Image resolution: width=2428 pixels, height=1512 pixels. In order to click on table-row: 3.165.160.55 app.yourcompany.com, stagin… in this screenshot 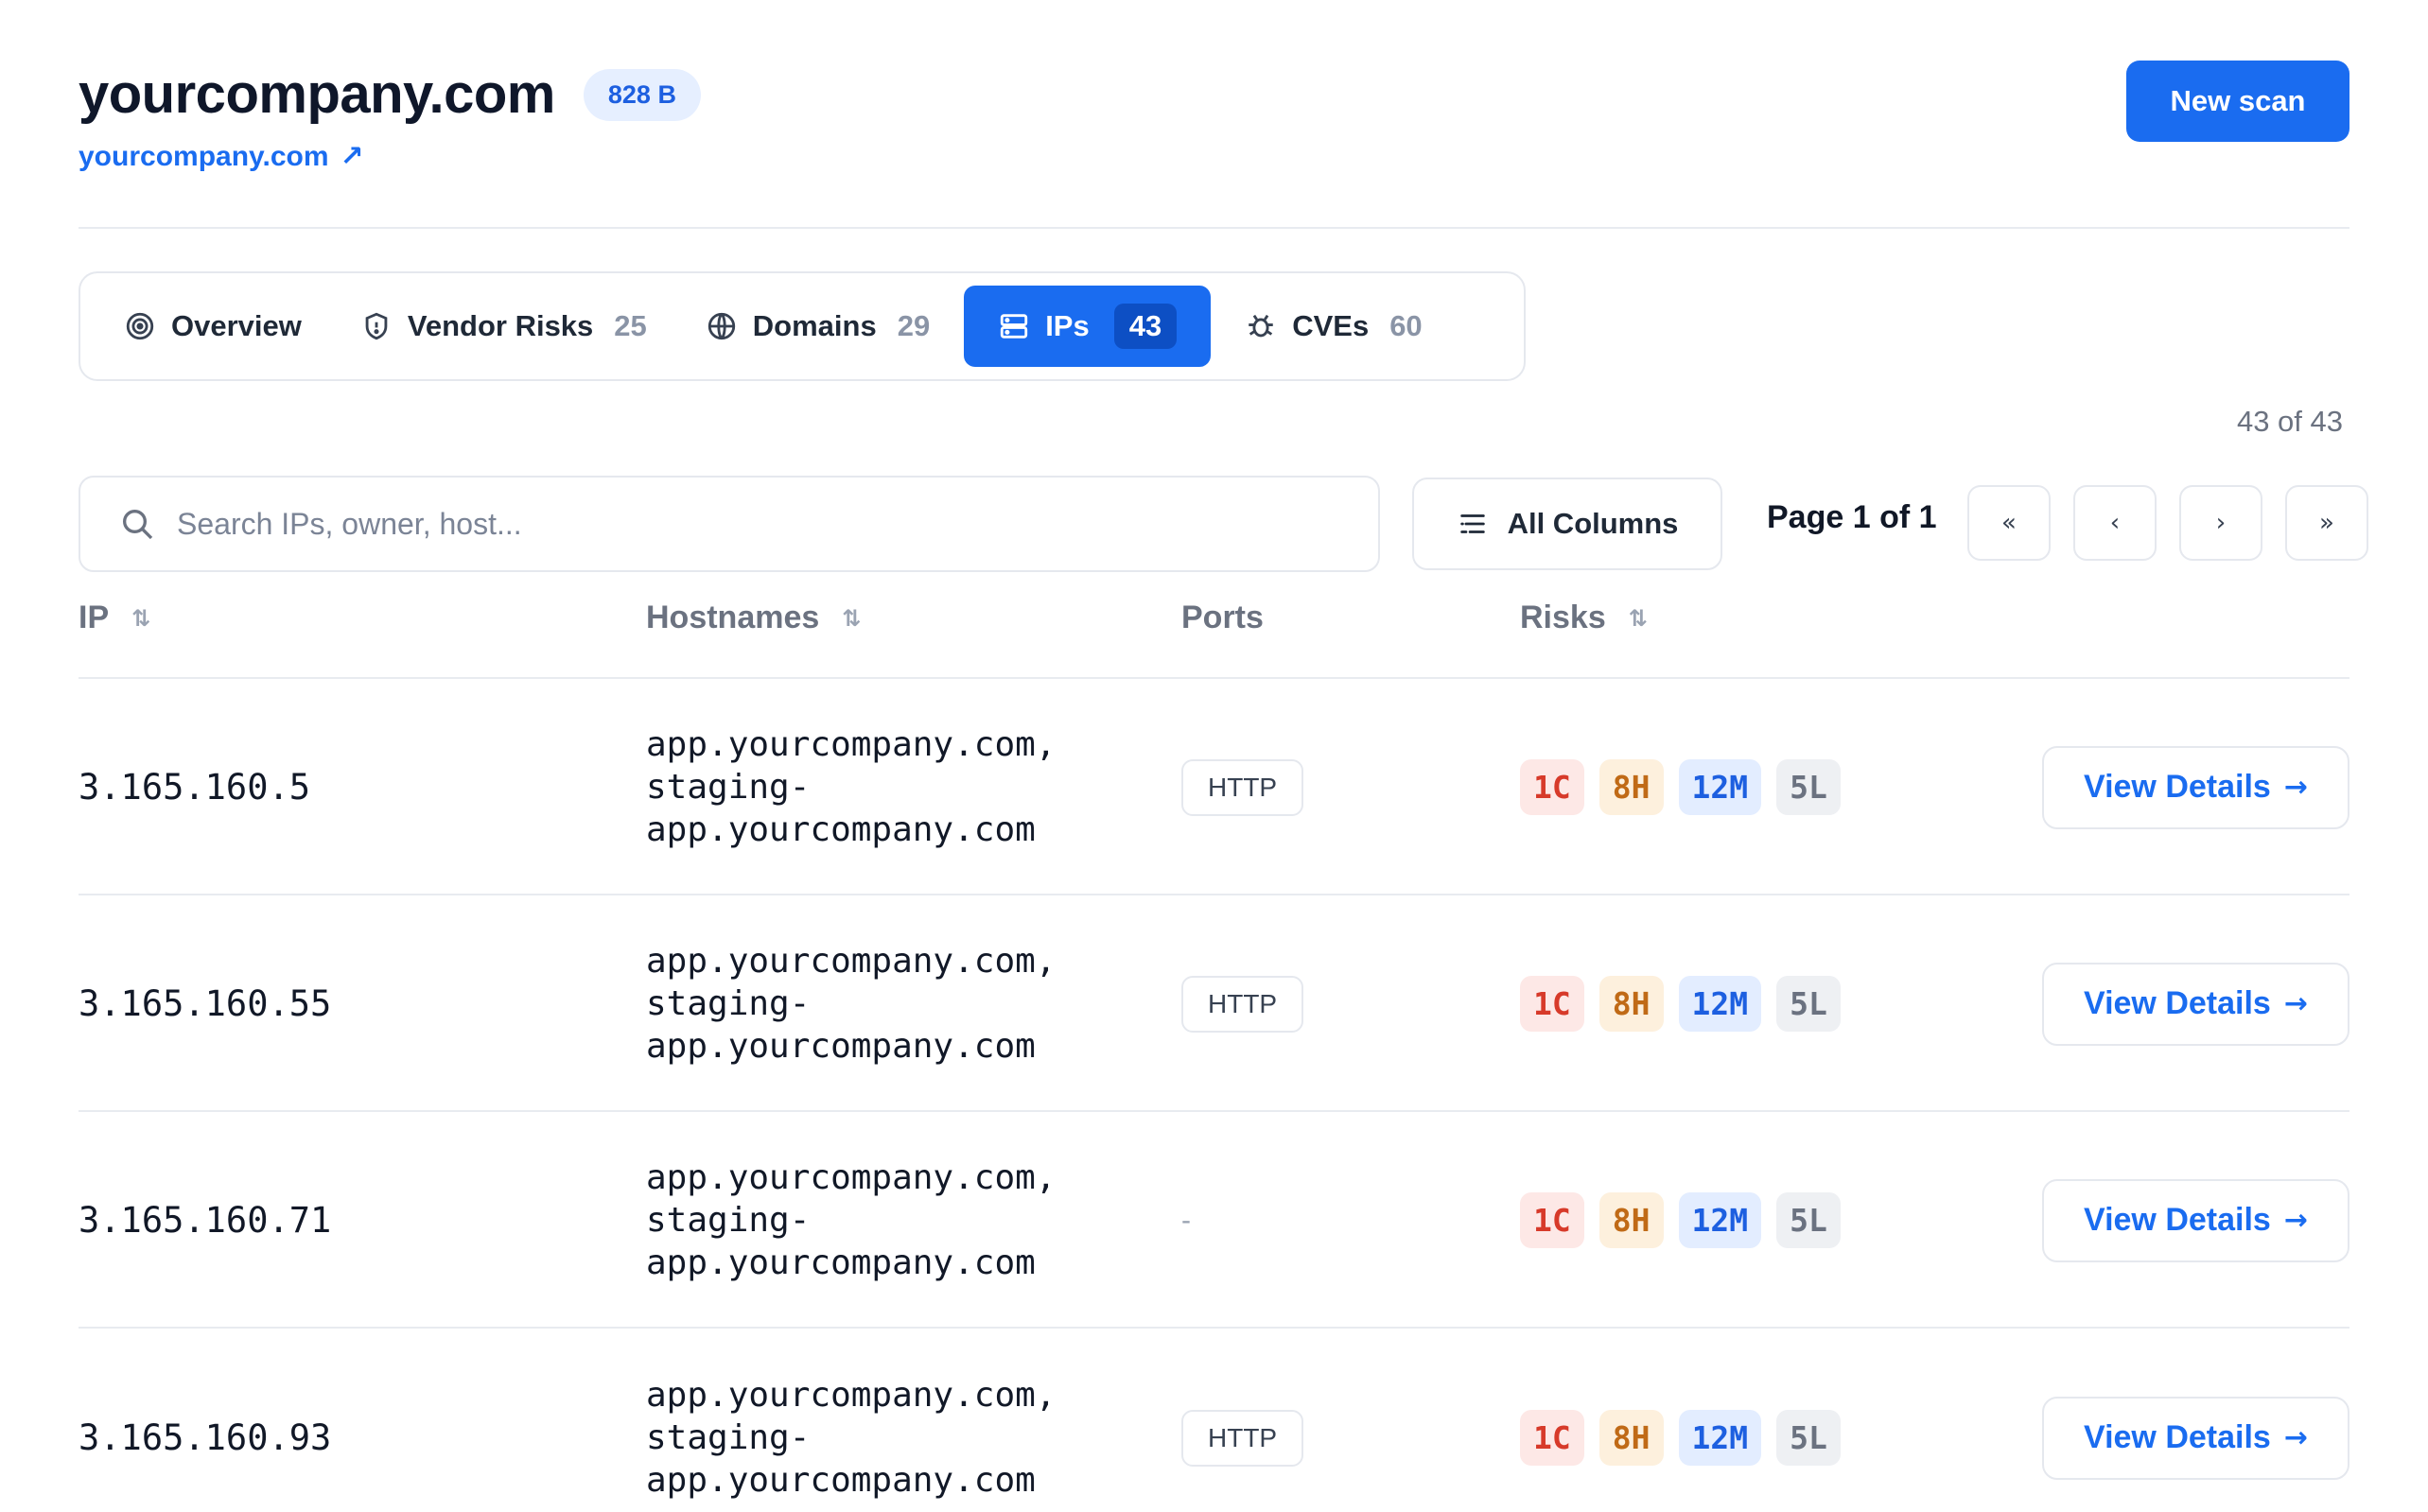, I will do `click(1214, 1004)`.